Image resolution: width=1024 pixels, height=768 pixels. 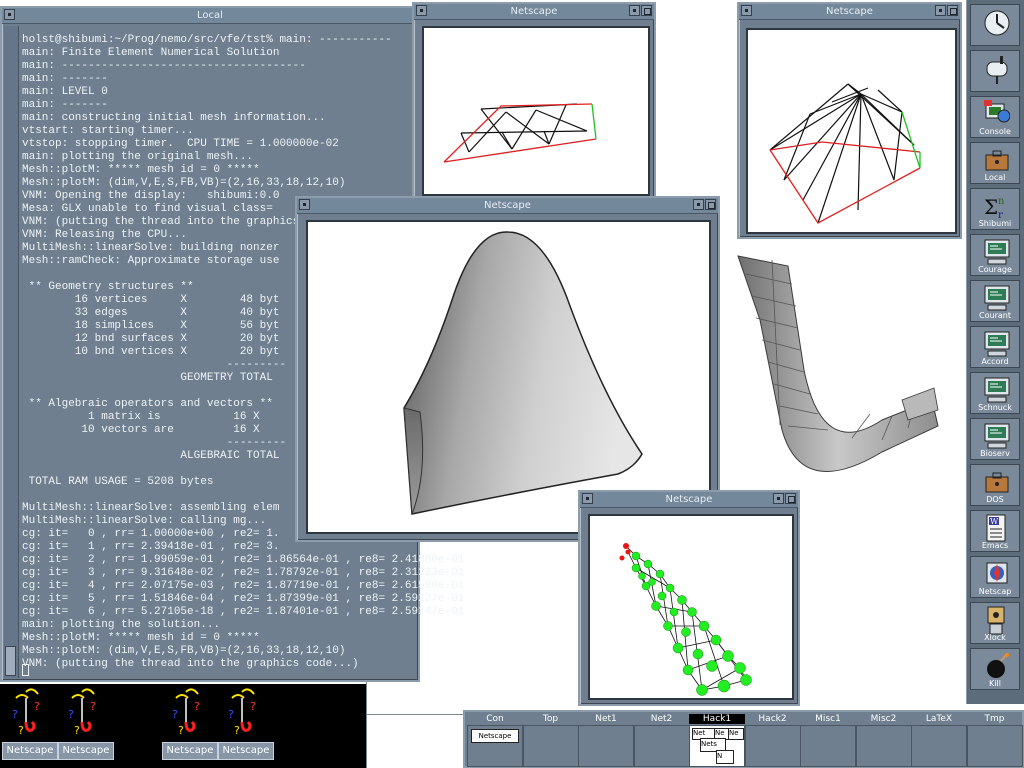 What do you see at coordinates (995, 637) in the screenshot?
I see `dock-item-label: Xlock` at bounding box center [995, 637].